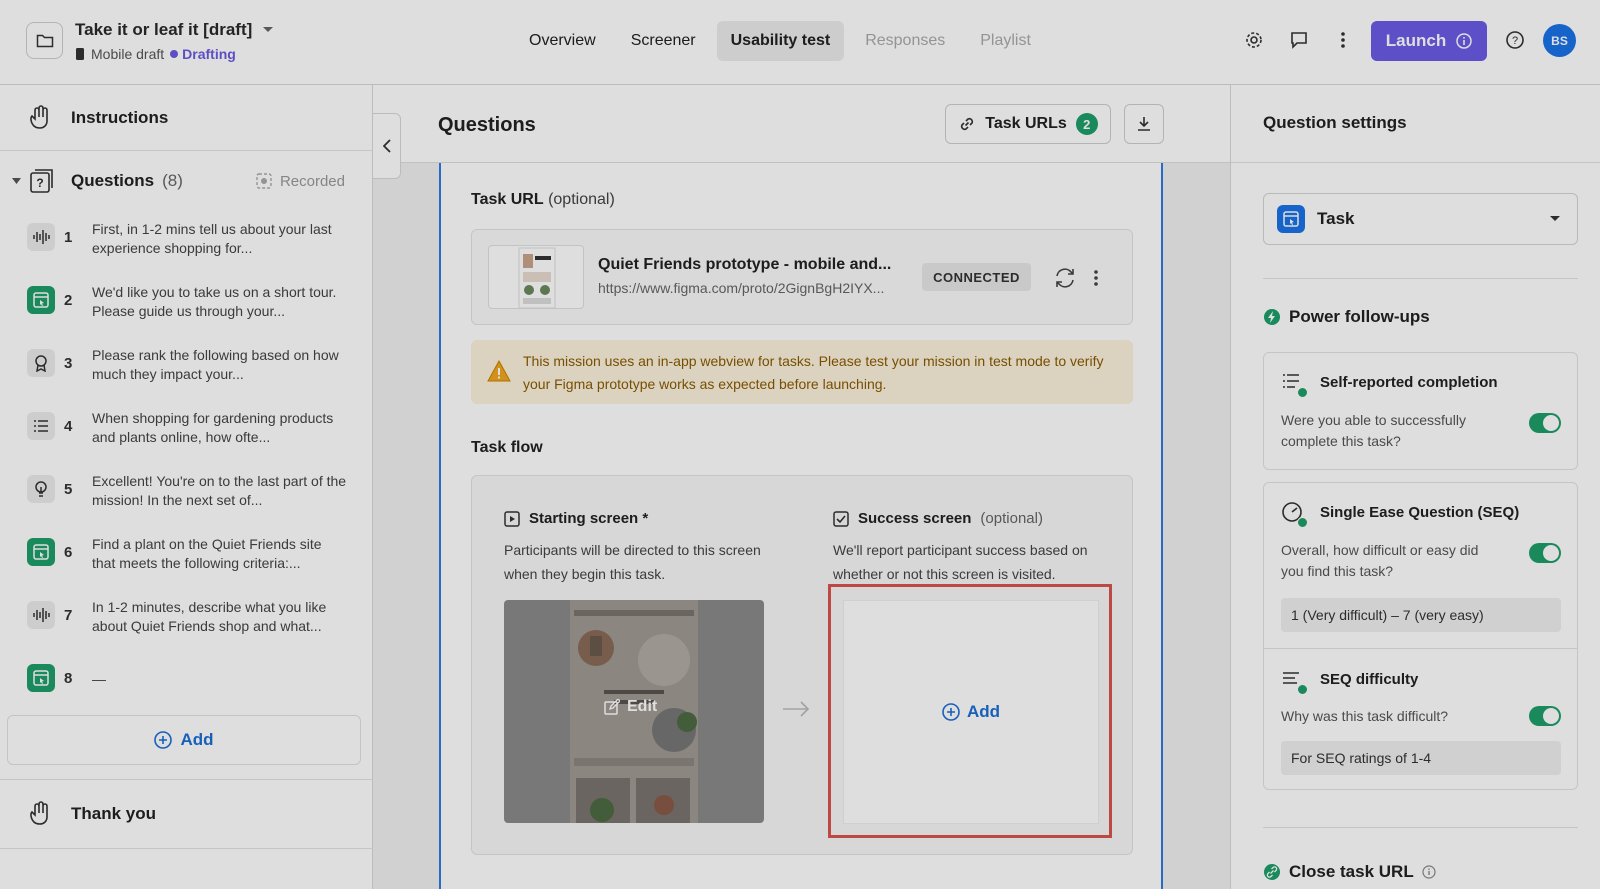 Image resolution: width=1600 pixels, height=889 pixels. Describe the element at coordinates (1545, 423) in the screenshot. I see `self-reported-toggle` at that location.